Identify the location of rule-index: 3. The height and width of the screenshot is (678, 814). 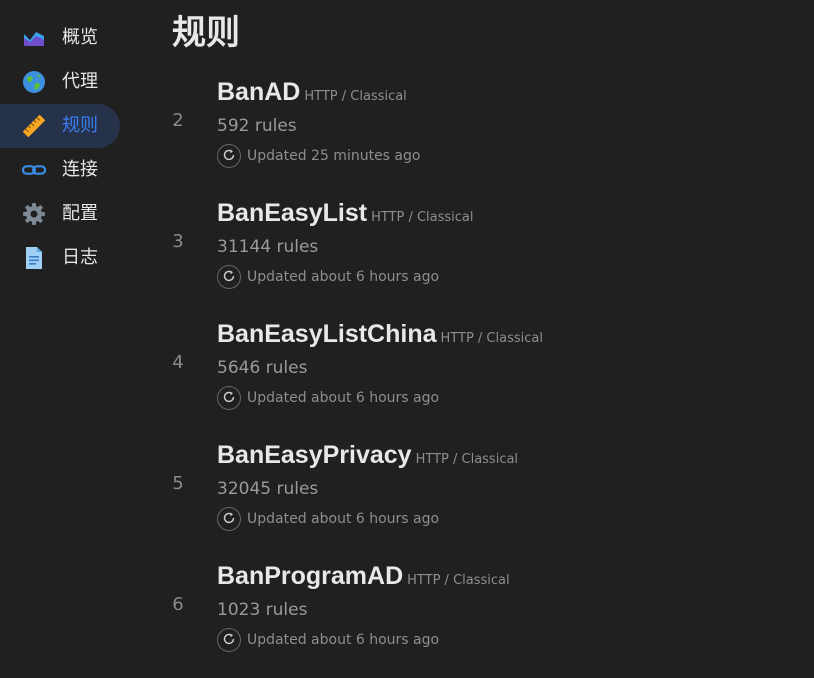
(178, 241).